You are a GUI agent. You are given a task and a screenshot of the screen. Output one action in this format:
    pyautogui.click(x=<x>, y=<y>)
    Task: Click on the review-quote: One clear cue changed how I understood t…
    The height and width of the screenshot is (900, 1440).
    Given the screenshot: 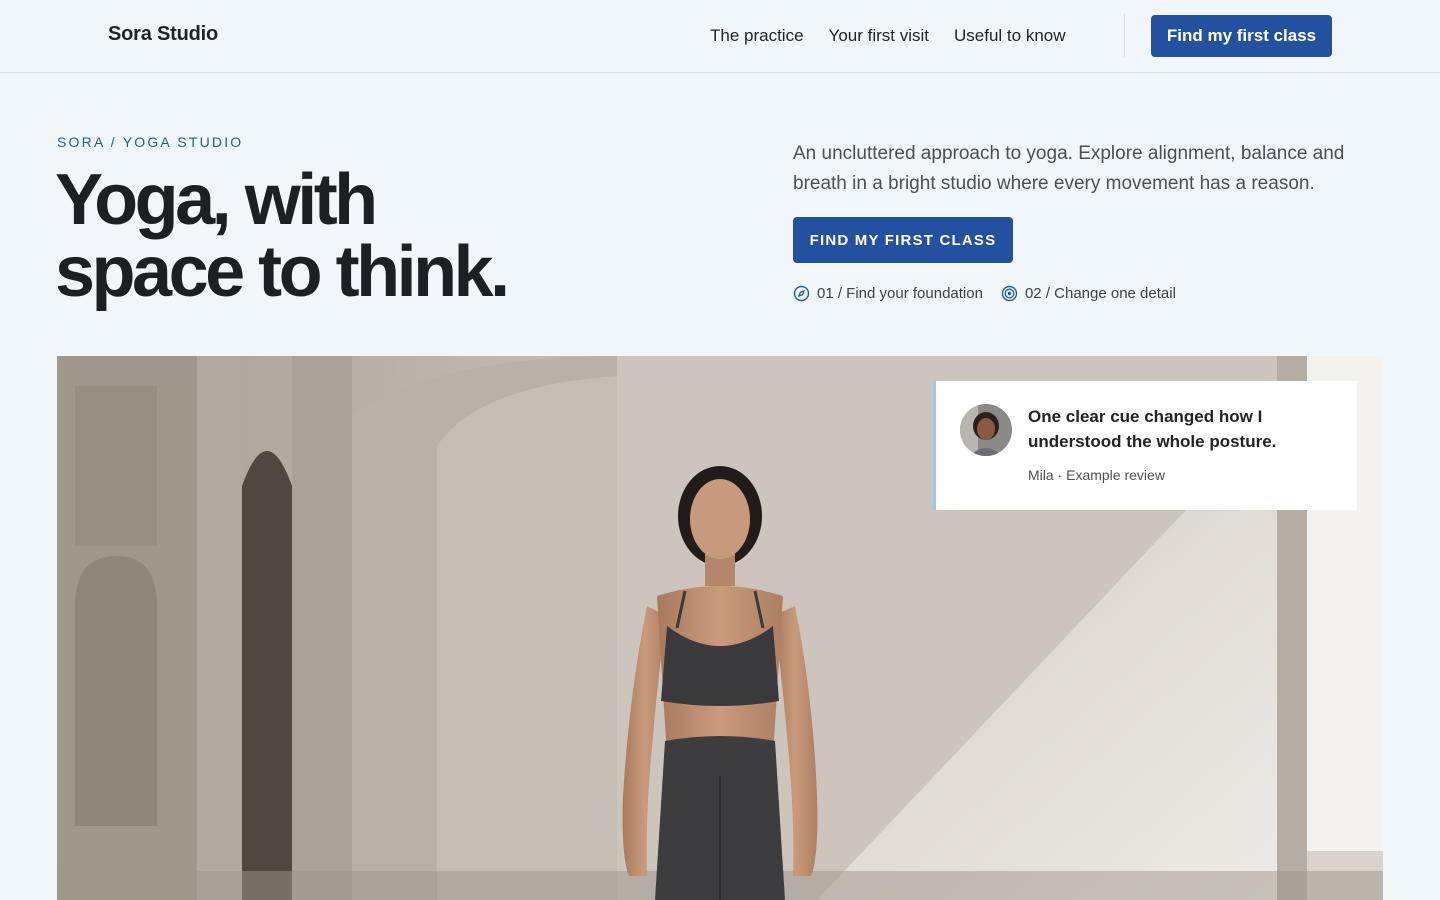 What is the action you would take?
    pyautogui.click(x=1152, y=429)
    